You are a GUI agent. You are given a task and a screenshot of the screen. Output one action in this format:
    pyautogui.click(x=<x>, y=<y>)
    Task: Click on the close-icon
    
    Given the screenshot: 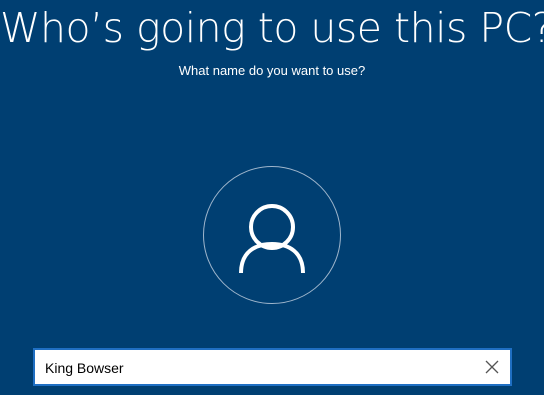 What is the action you would take?
    pyautogui.click(x=492, y=367)
    